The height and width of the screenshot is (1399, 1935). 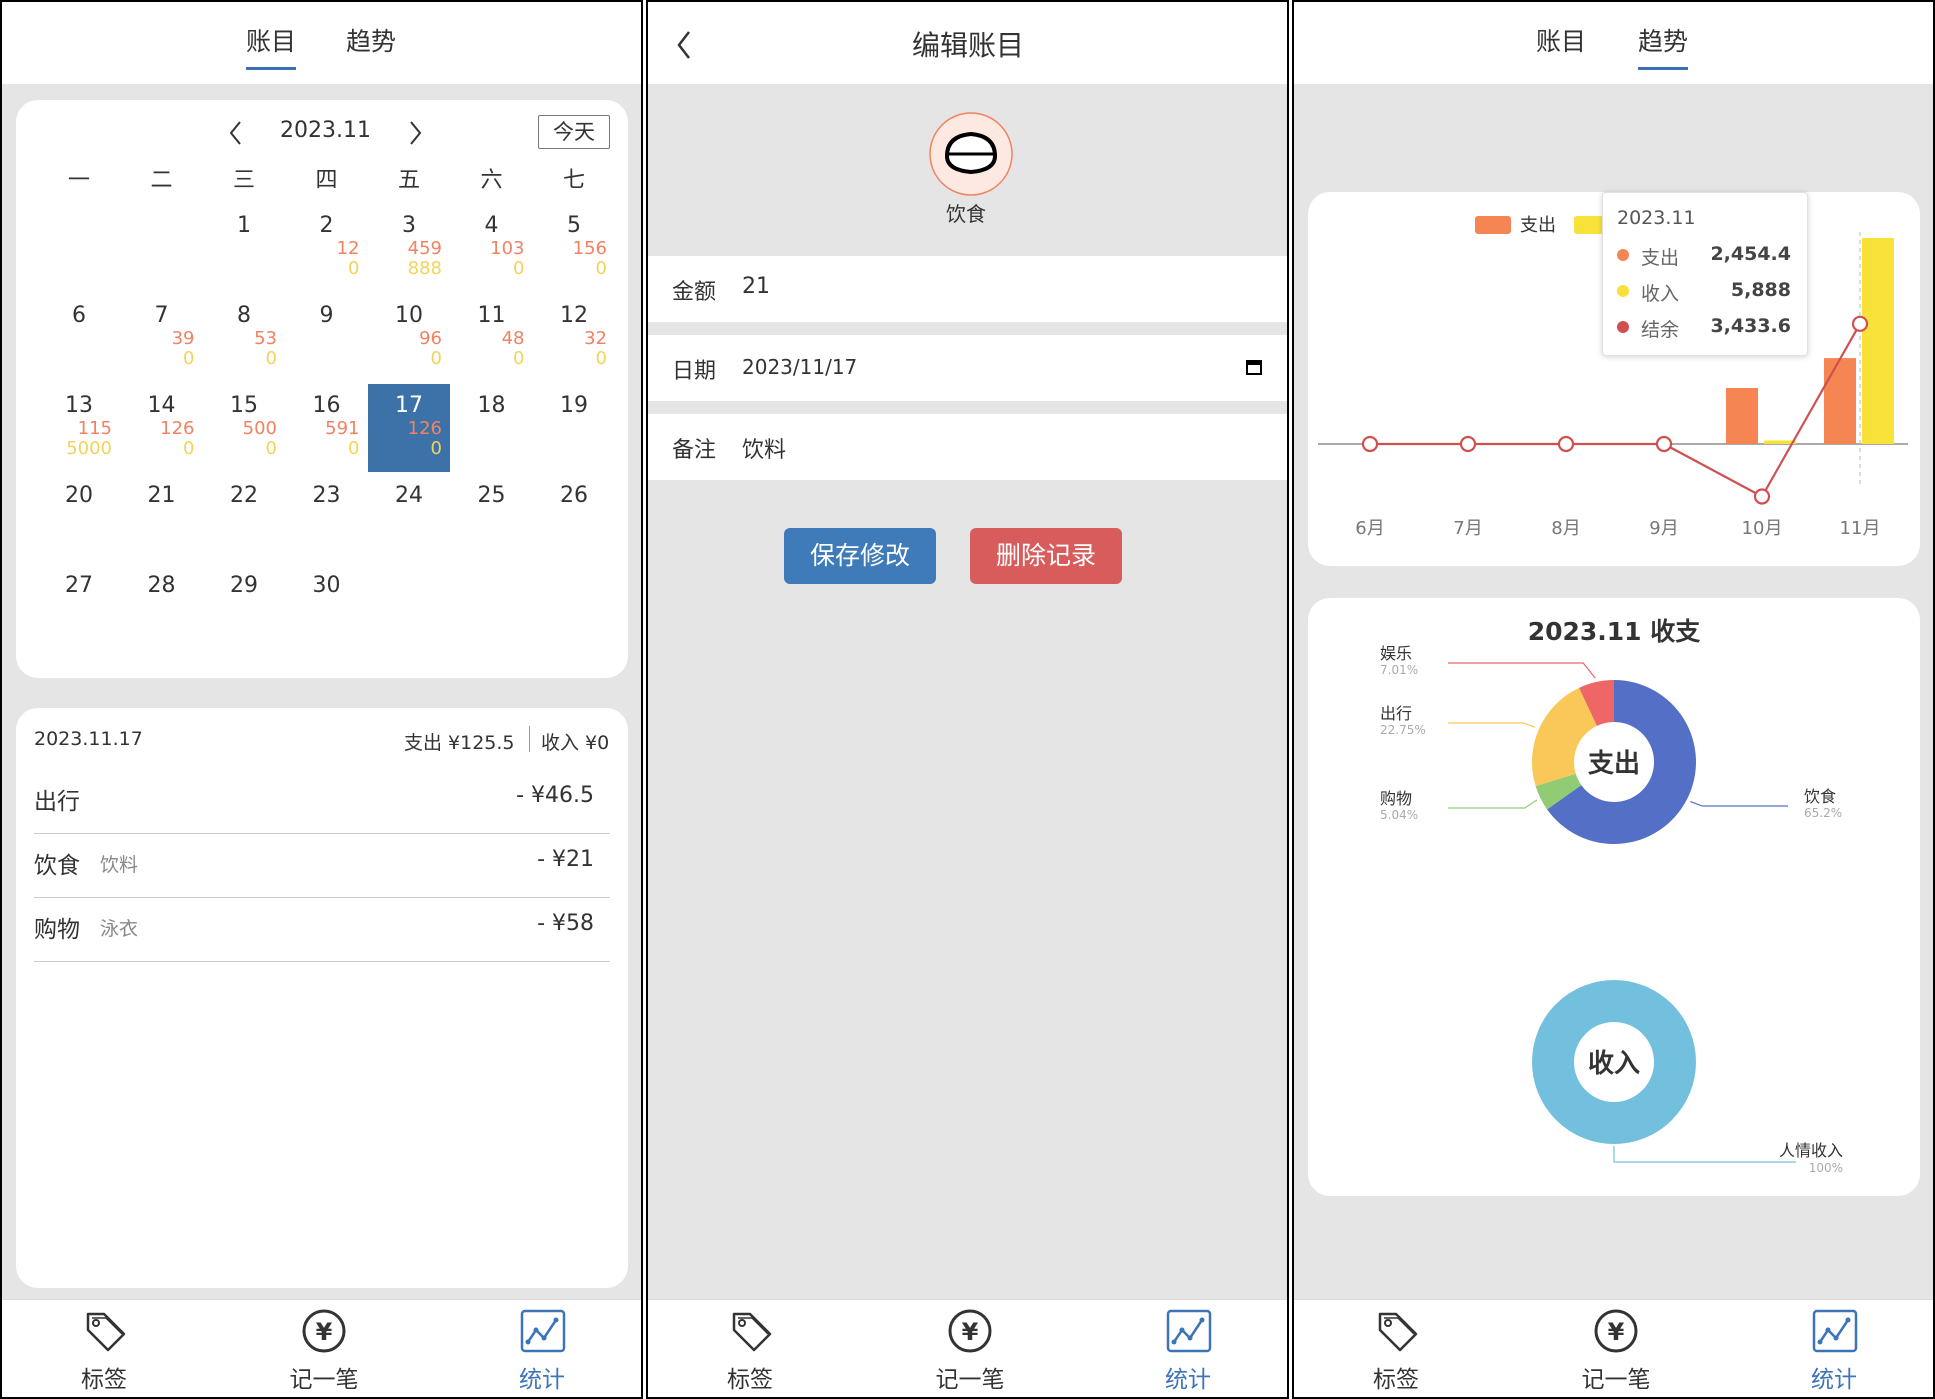 I want to click on calendar-day-expense: 32, so click(x=595, y=338).